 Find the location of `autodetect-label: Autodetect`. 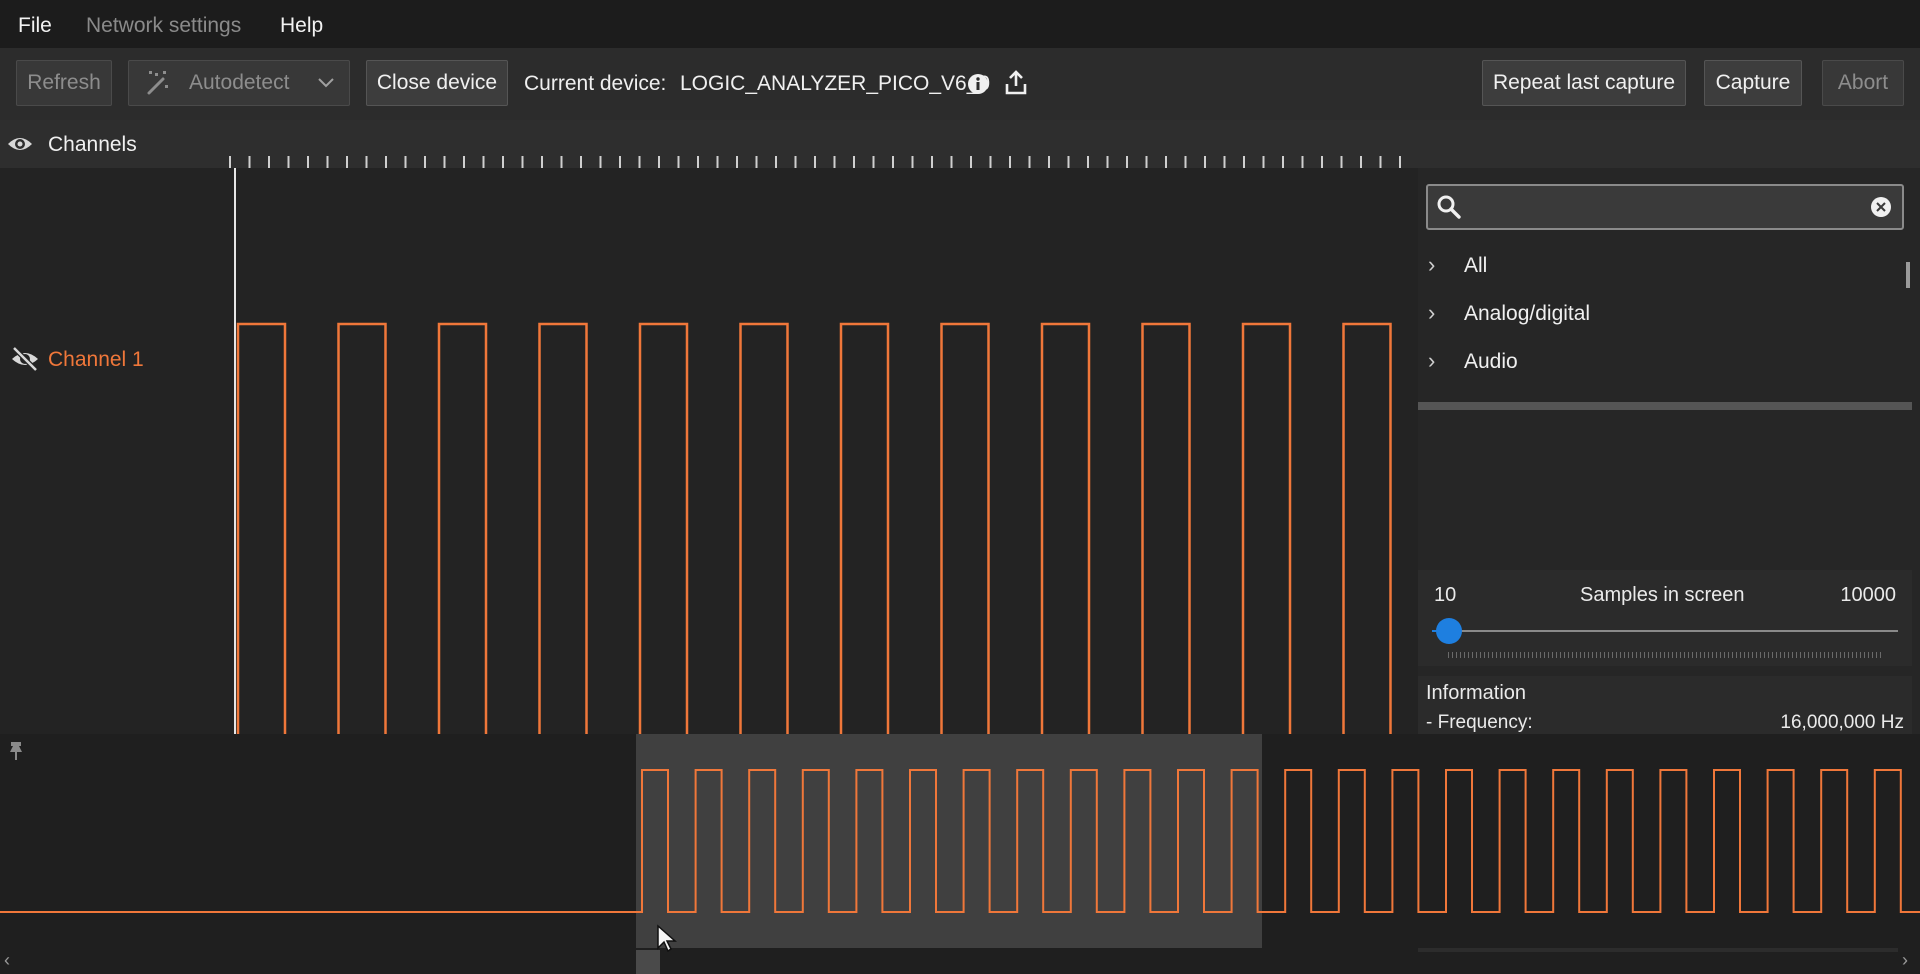

autodetect-label: Autodetect is located at coordinates (239, 82).